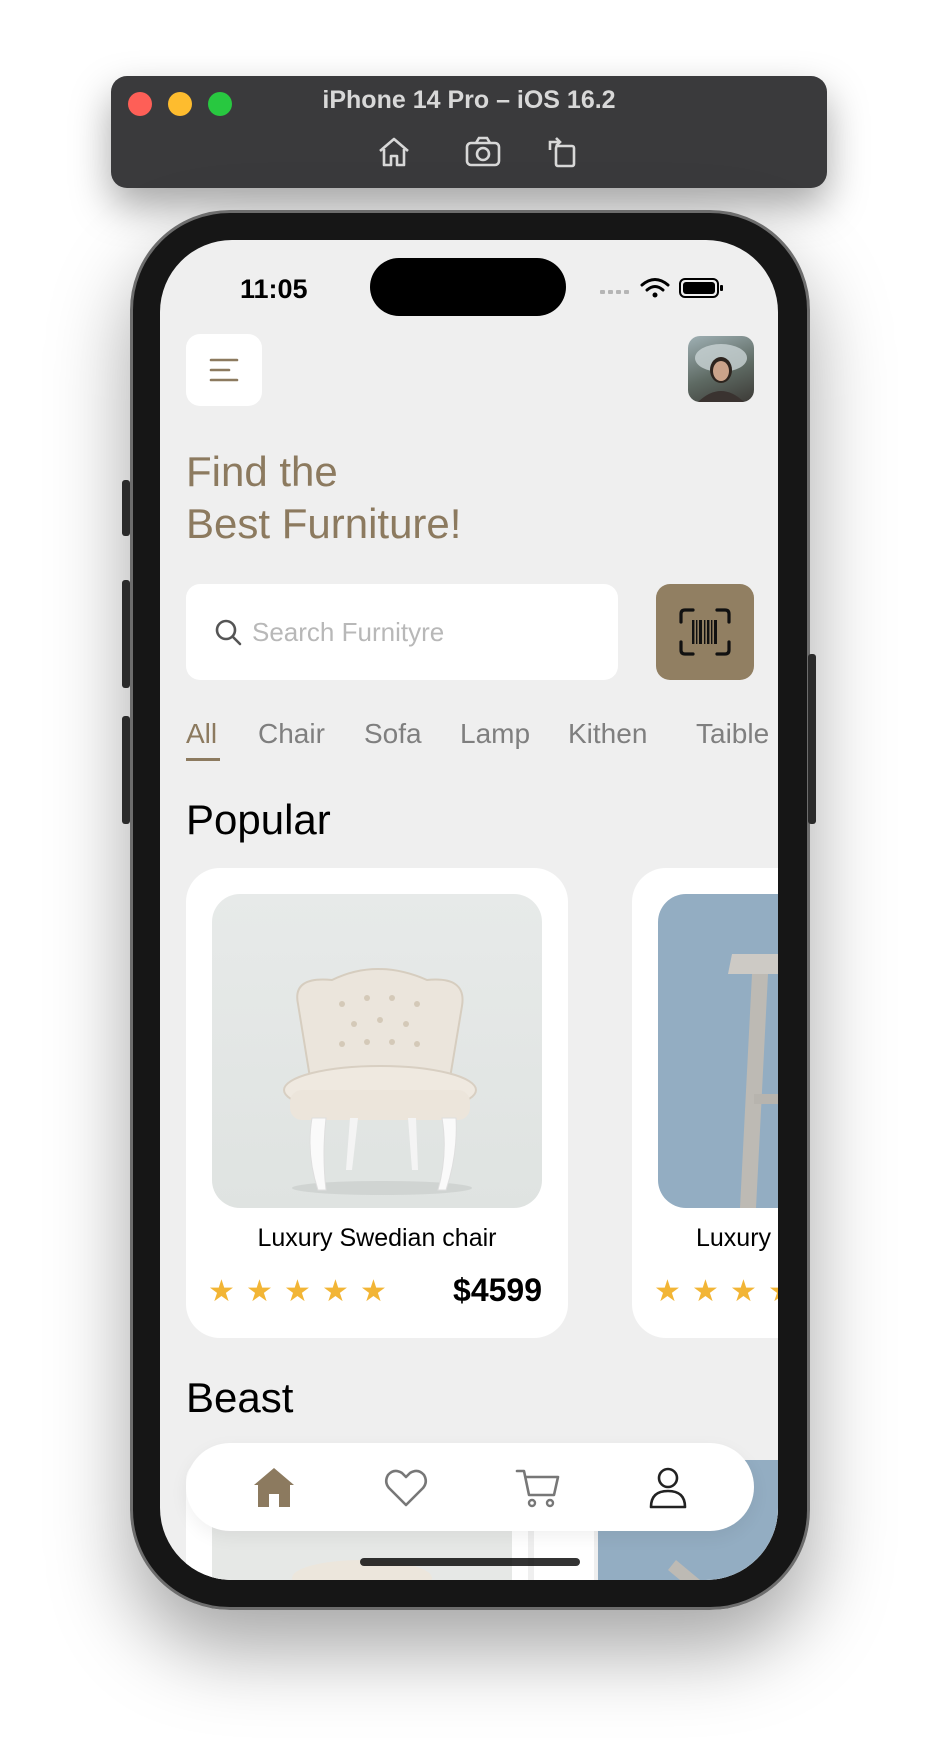 This screenshot has height=1762, width=938. Describe the element at coordinates (393, 734) in the screenshot. I see `tab-sofa: Sofa` at that location.